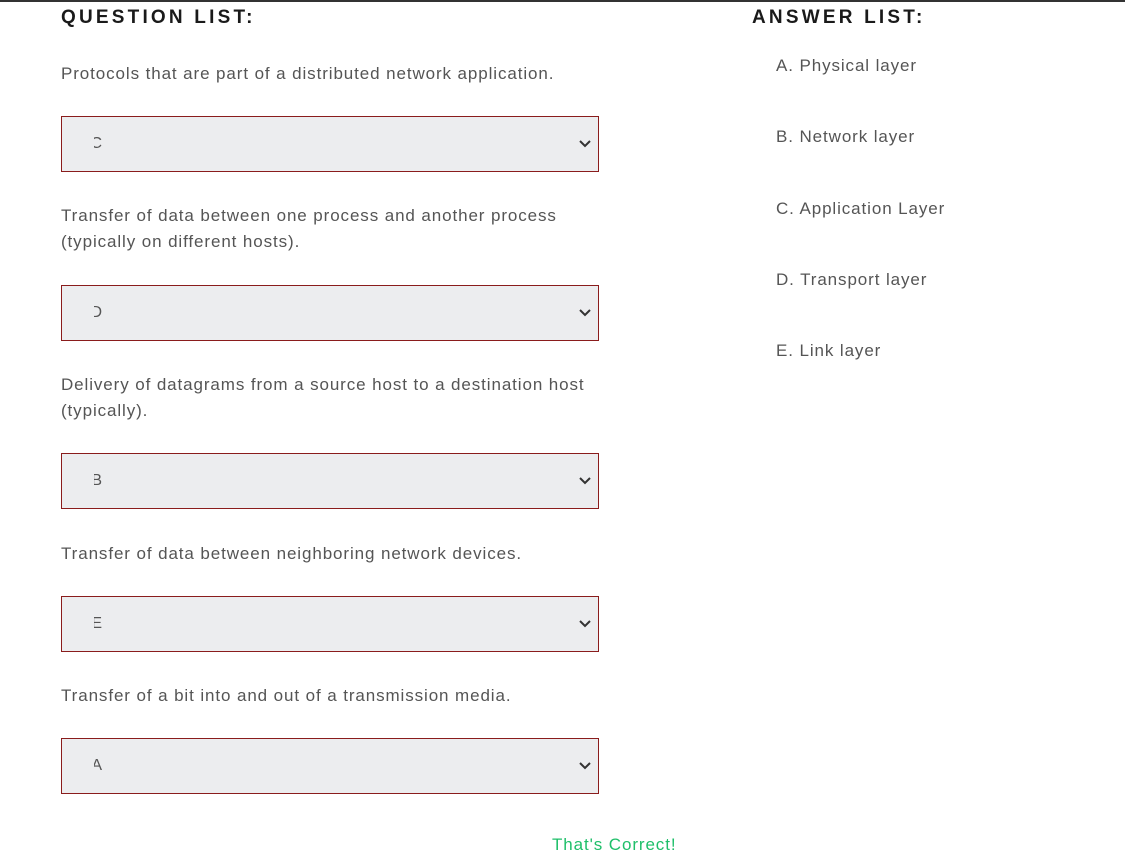 The height and width of the screenshot is (861, 1125). Describe the element at coordinates (98, 765) in the screenshot. I see `question-5-selected-value: A` at that location.